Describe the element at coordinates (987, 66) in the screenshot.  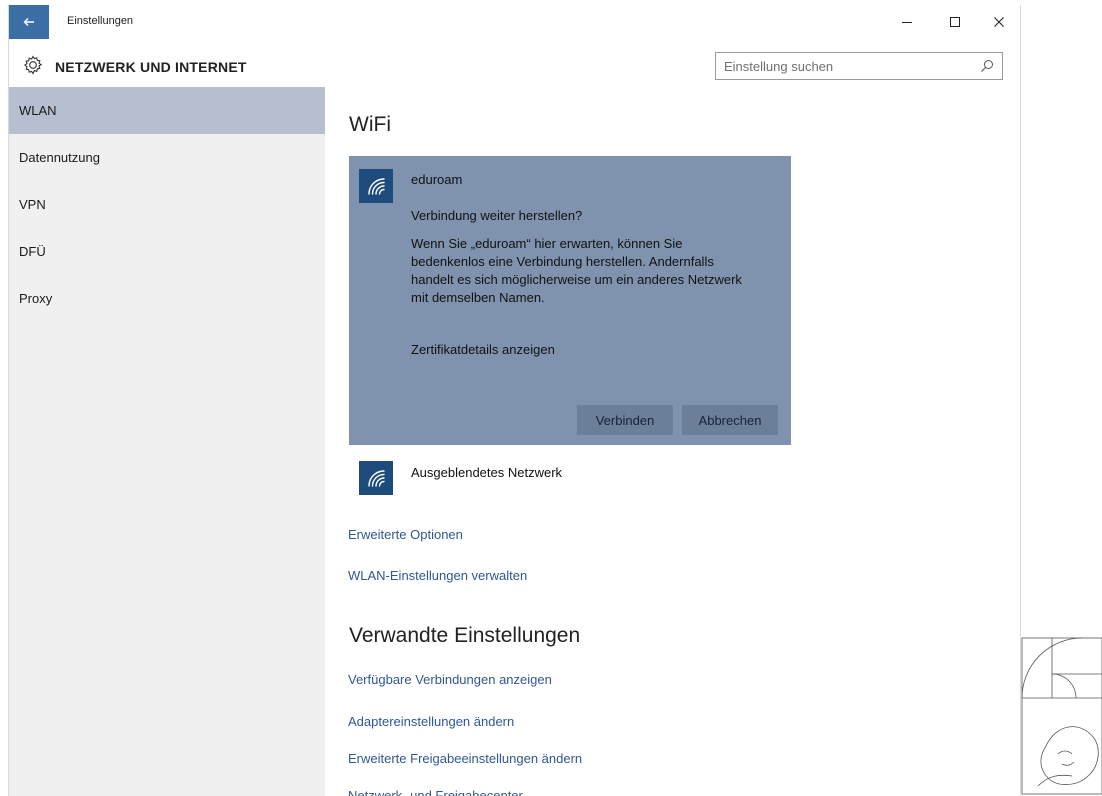
I see `search-icon` at that location.